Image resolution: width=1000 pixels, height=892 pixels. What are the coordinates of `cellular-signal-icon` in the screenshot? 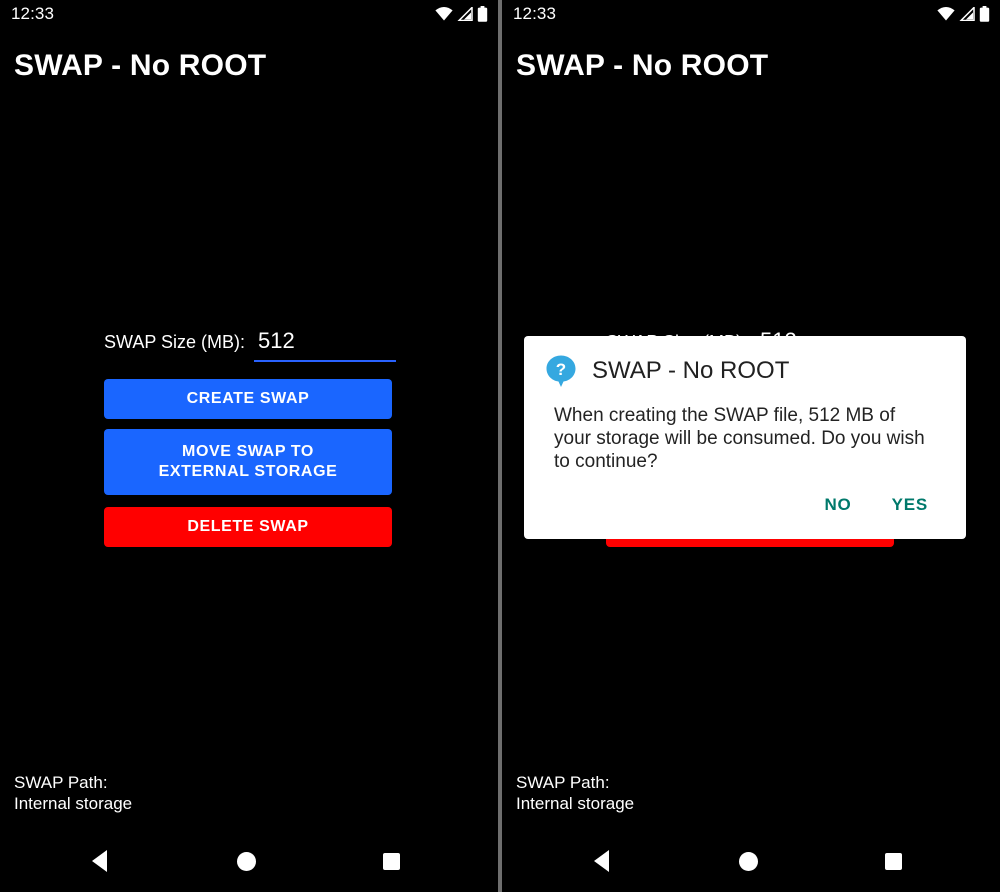 It's located at (465, 14).